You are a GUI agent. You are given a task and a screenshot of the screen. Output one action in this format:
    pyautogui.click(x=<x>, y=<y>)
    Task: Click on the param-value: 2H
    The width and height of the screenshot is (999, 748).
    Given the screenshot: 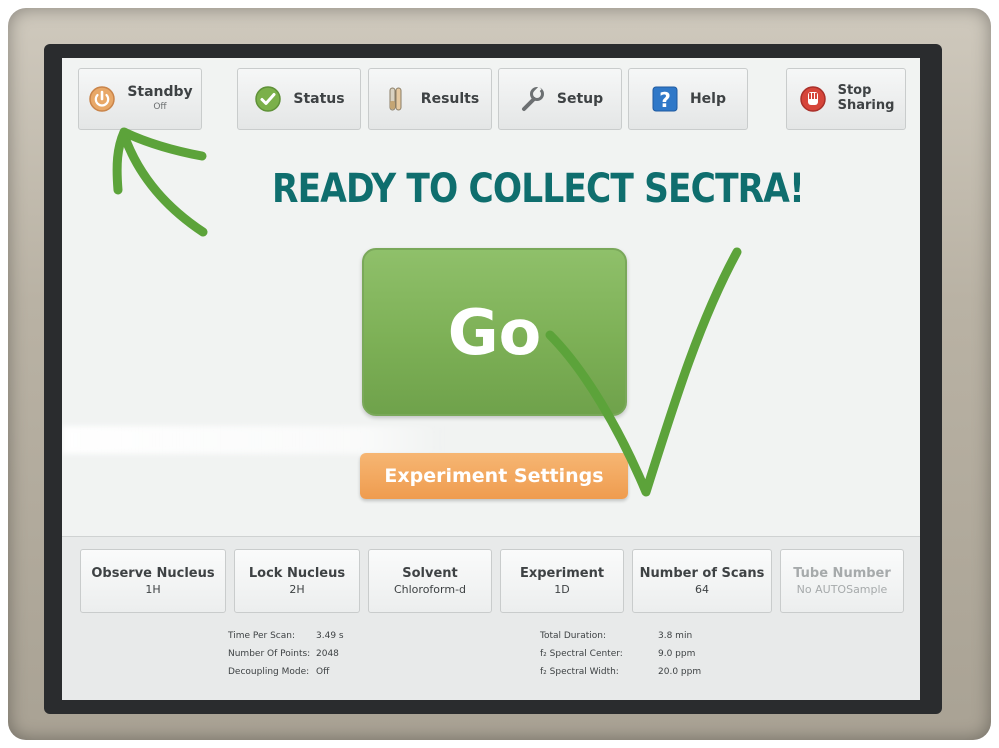 What is the action you would take?
    pyautogui.click(x=297, y=589)
    